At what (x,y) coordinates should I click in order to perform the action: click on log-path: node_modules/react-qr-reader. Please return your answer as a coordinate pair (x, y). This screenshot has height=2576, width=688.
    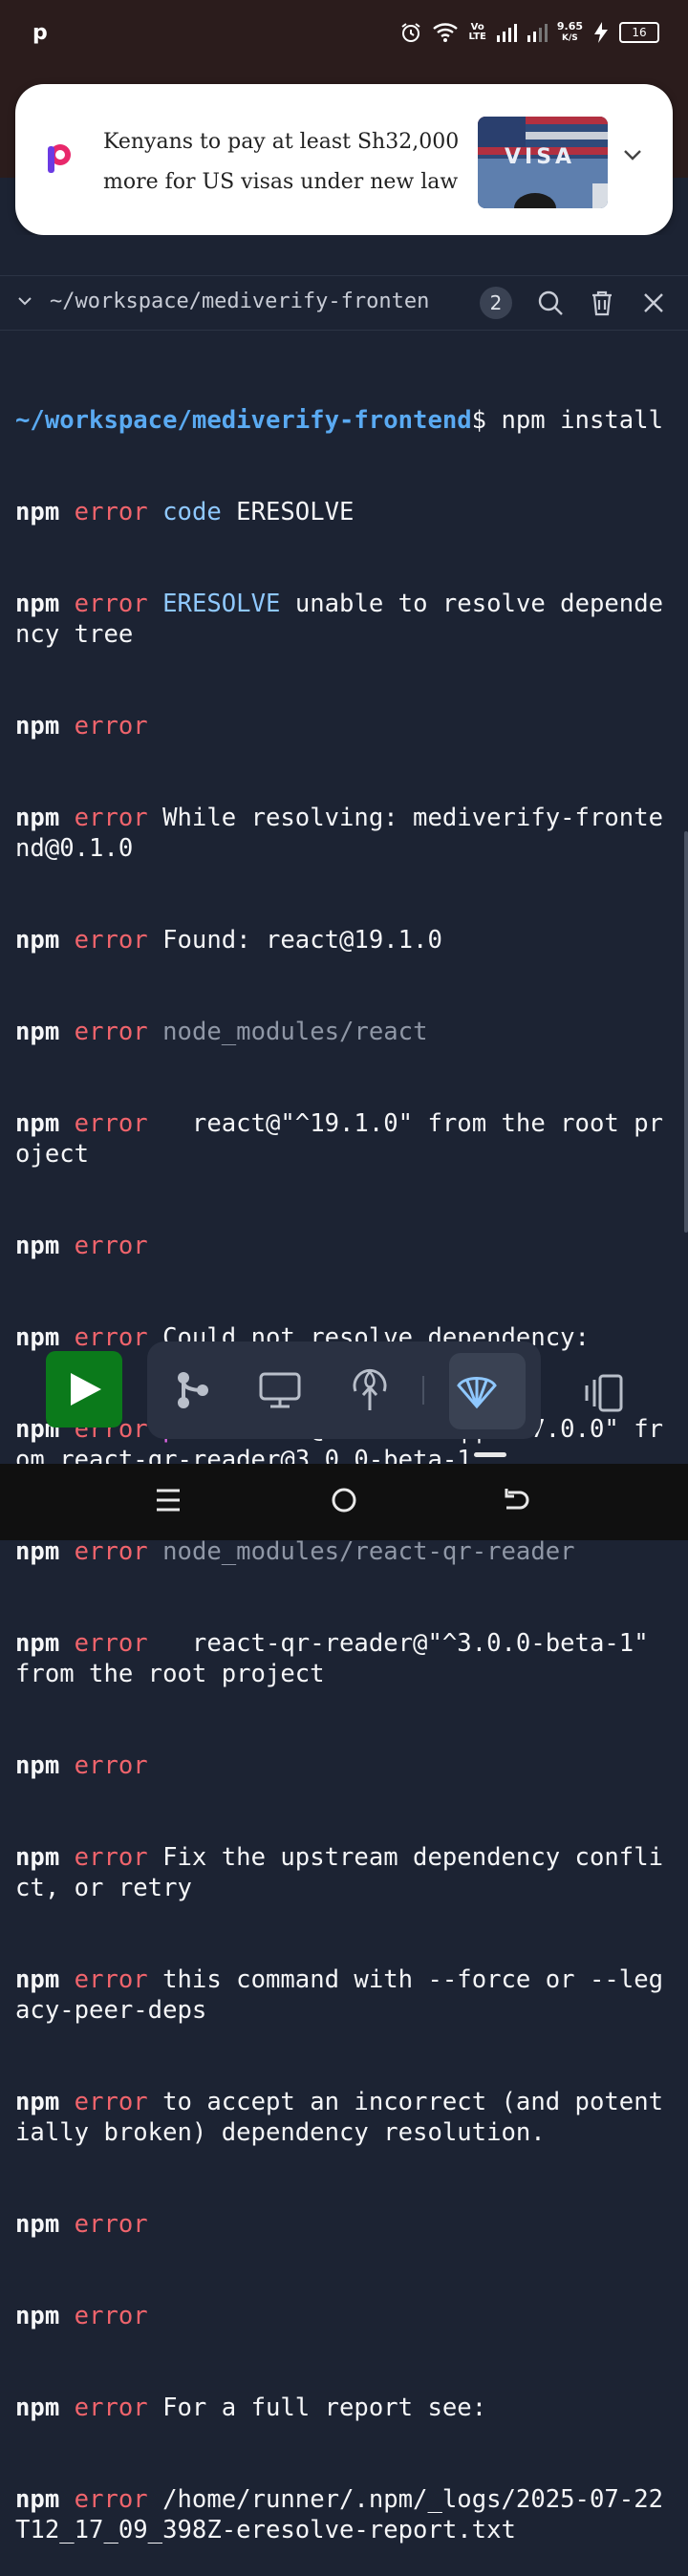
    Looking at the image, I should click on (369, 1551).